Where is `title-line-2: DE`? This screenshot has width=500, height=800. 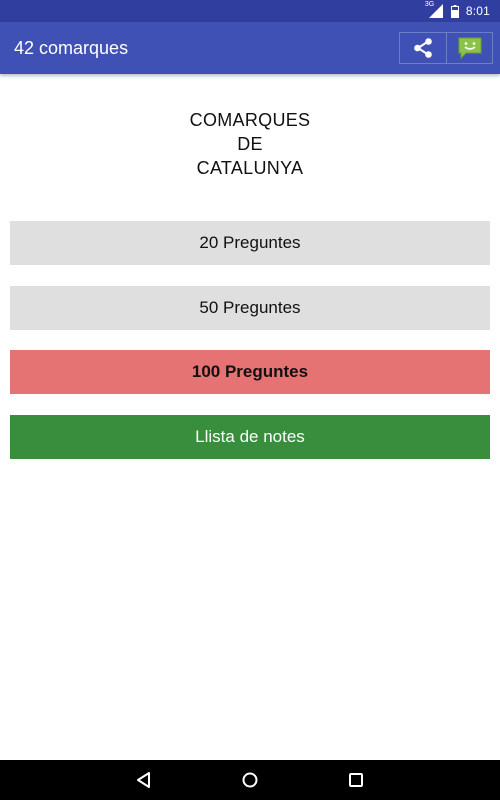
title-line-2: DE is located at coordinates (250, 144).